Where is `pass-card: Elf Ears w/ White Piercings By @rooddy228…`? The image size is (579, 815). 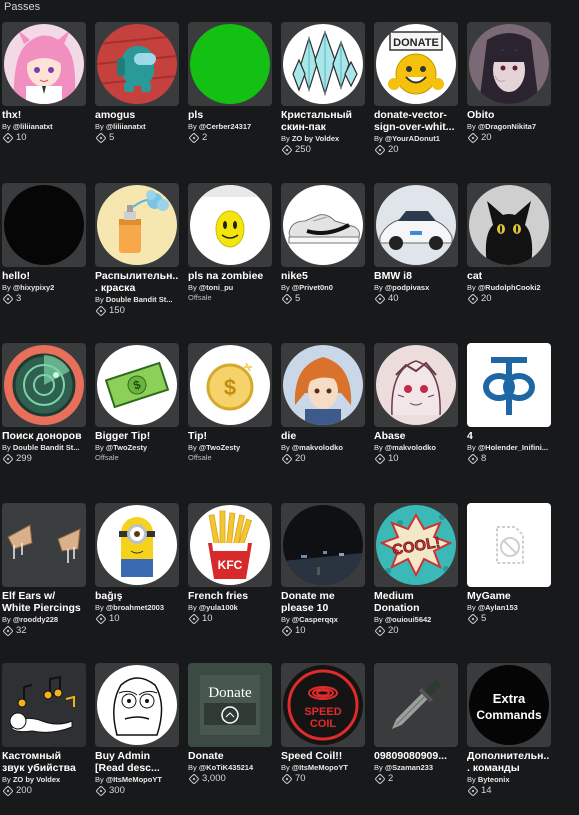 pass-card: Elf Ears w/ White Piercings By @rooddy228… is located at coordinates (45, 570).